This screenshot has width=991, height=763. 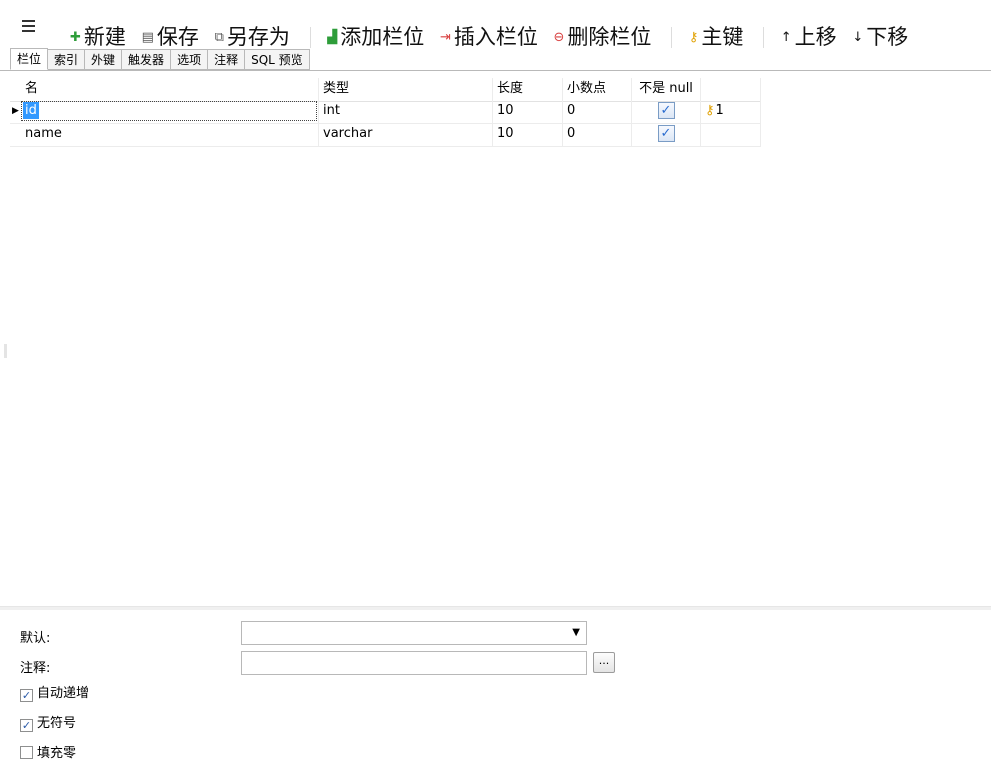 What do you see at coordinates (170, 89) in the screenshot?
I see `header-name: 名` at bounding box center [170, 89].